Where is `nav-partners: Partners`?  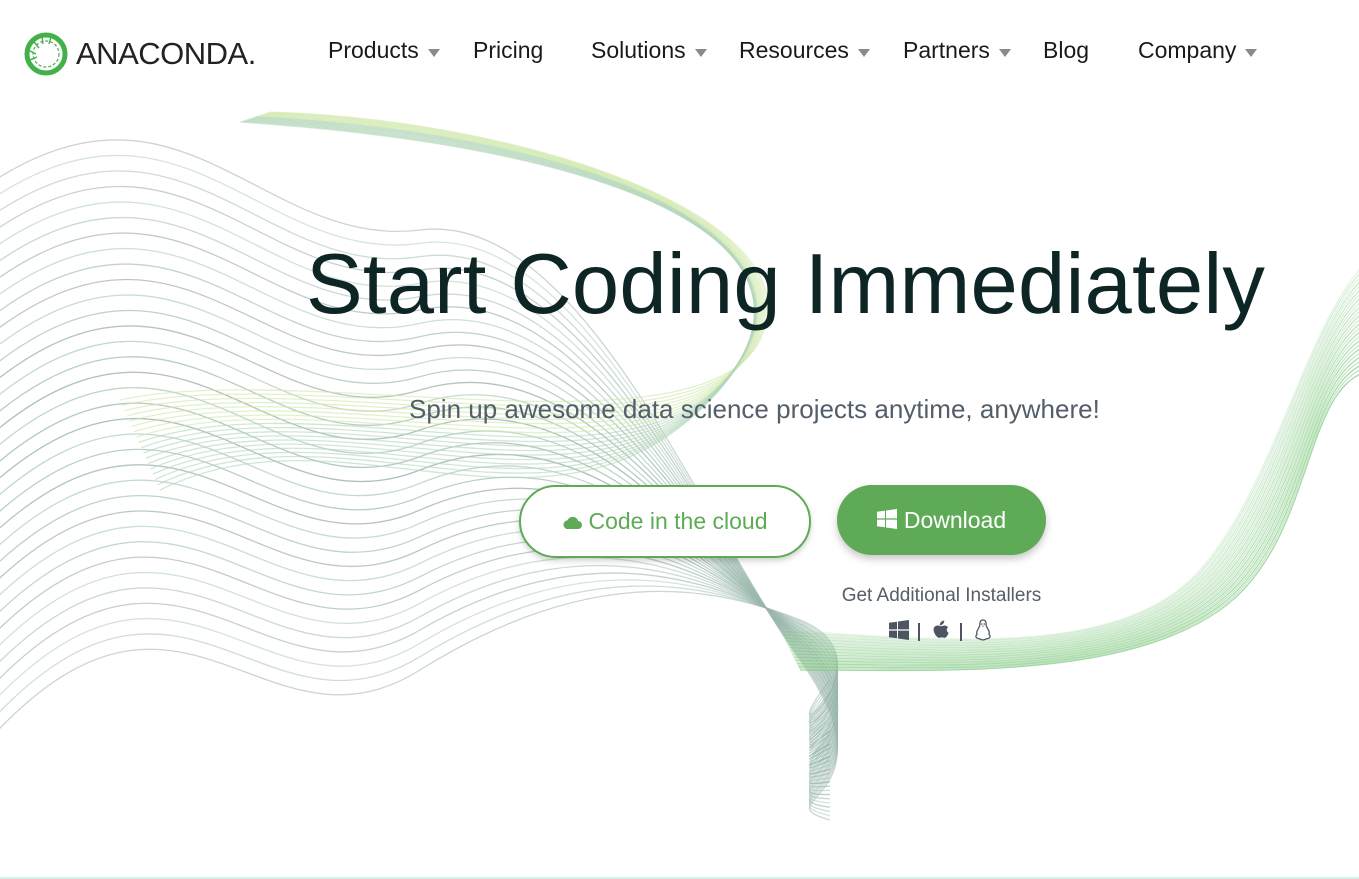 nav-partners: Partners is located at coordinates (957, 50).